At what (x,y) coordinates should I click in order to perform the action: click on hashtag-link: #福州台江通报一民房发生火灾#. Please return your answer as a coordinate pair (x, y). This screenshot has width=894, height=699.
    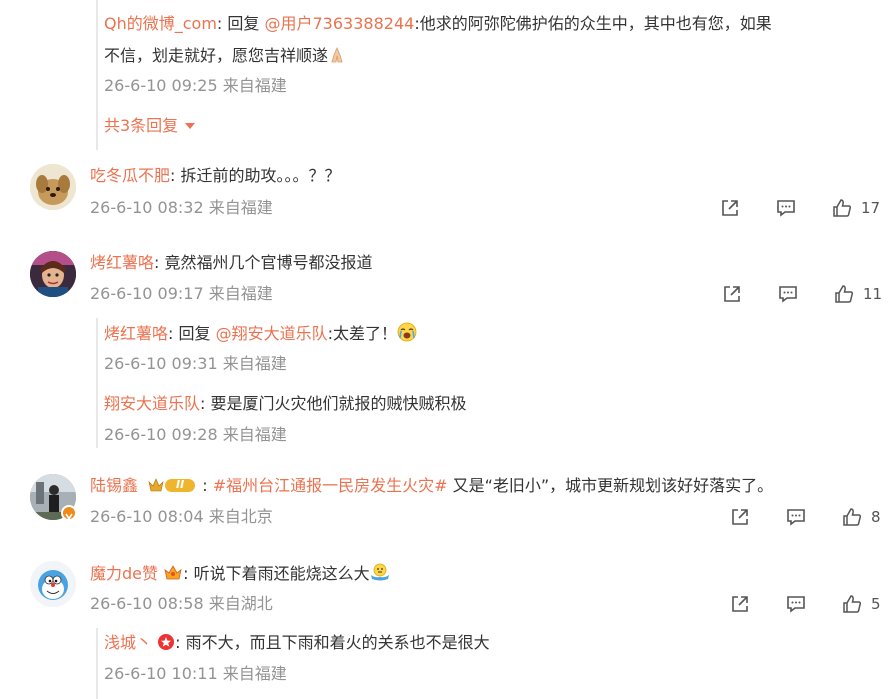
    Looking at the image, I should click on (330, 485).